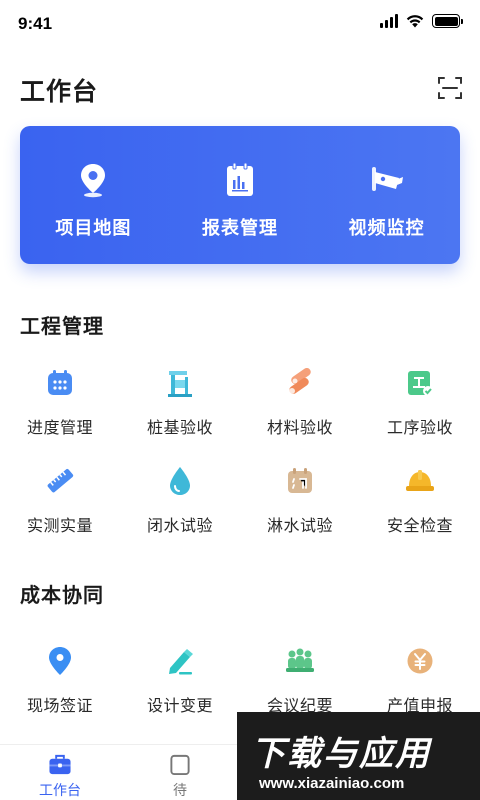 This screenshot has height=800, width=480. Describe the element at coordinates (300, 481) in the screenshot. I see `rain-test-icon` at that location.